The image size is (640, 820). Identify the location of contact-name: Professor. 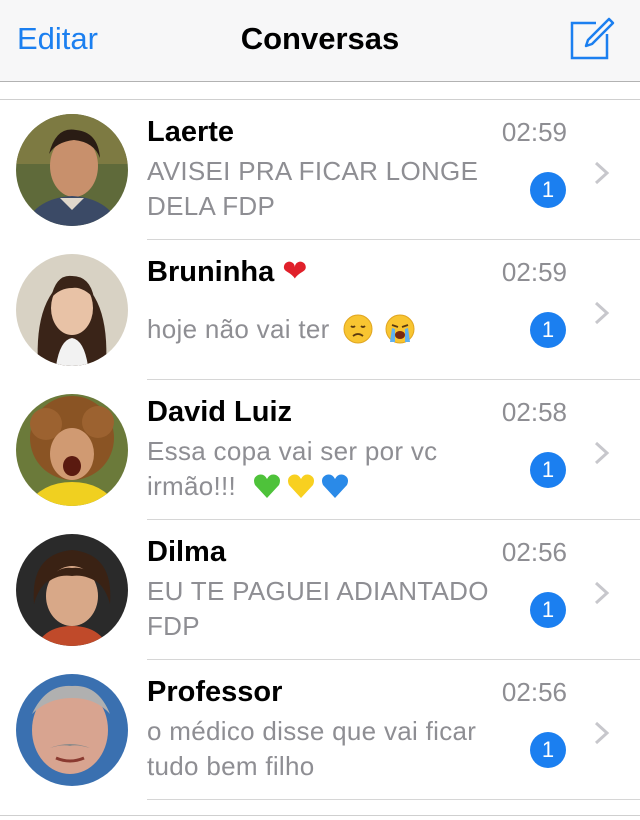
(215, 692).